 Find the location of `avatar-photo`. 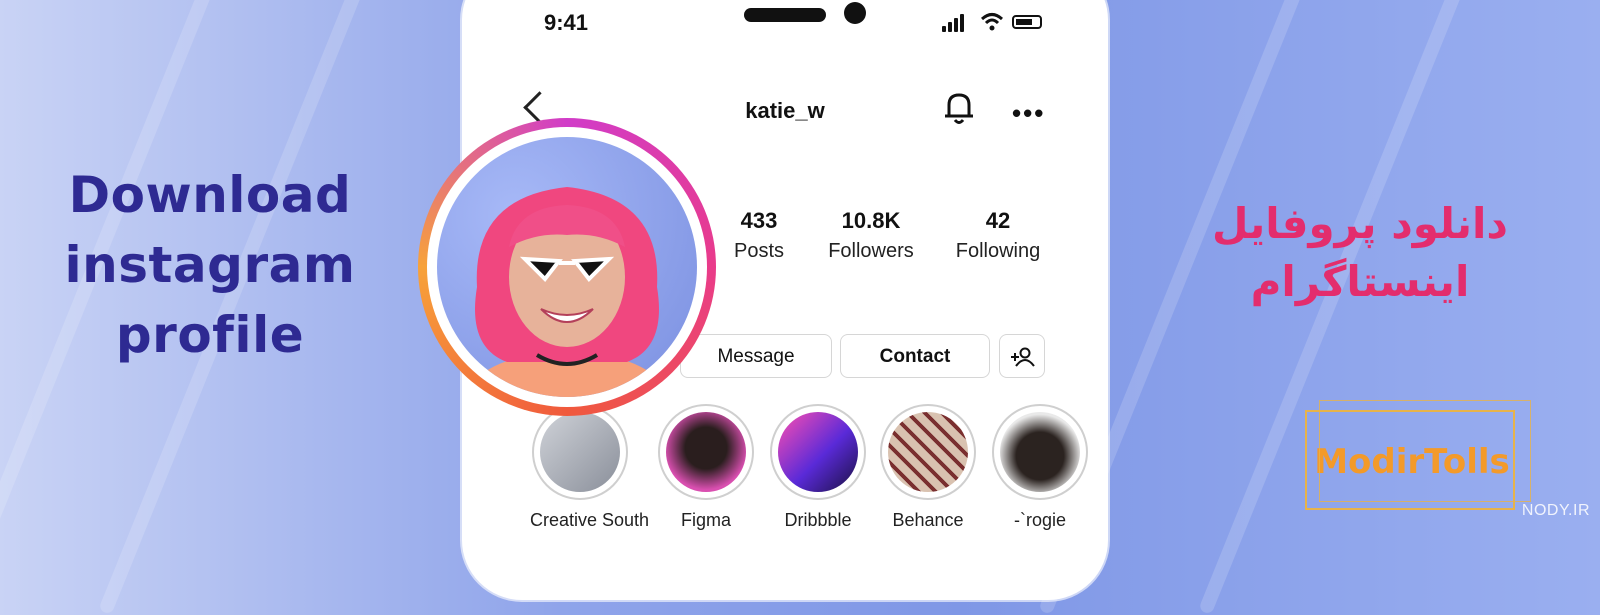

avatar-photo is located at coordinates (567, 267).